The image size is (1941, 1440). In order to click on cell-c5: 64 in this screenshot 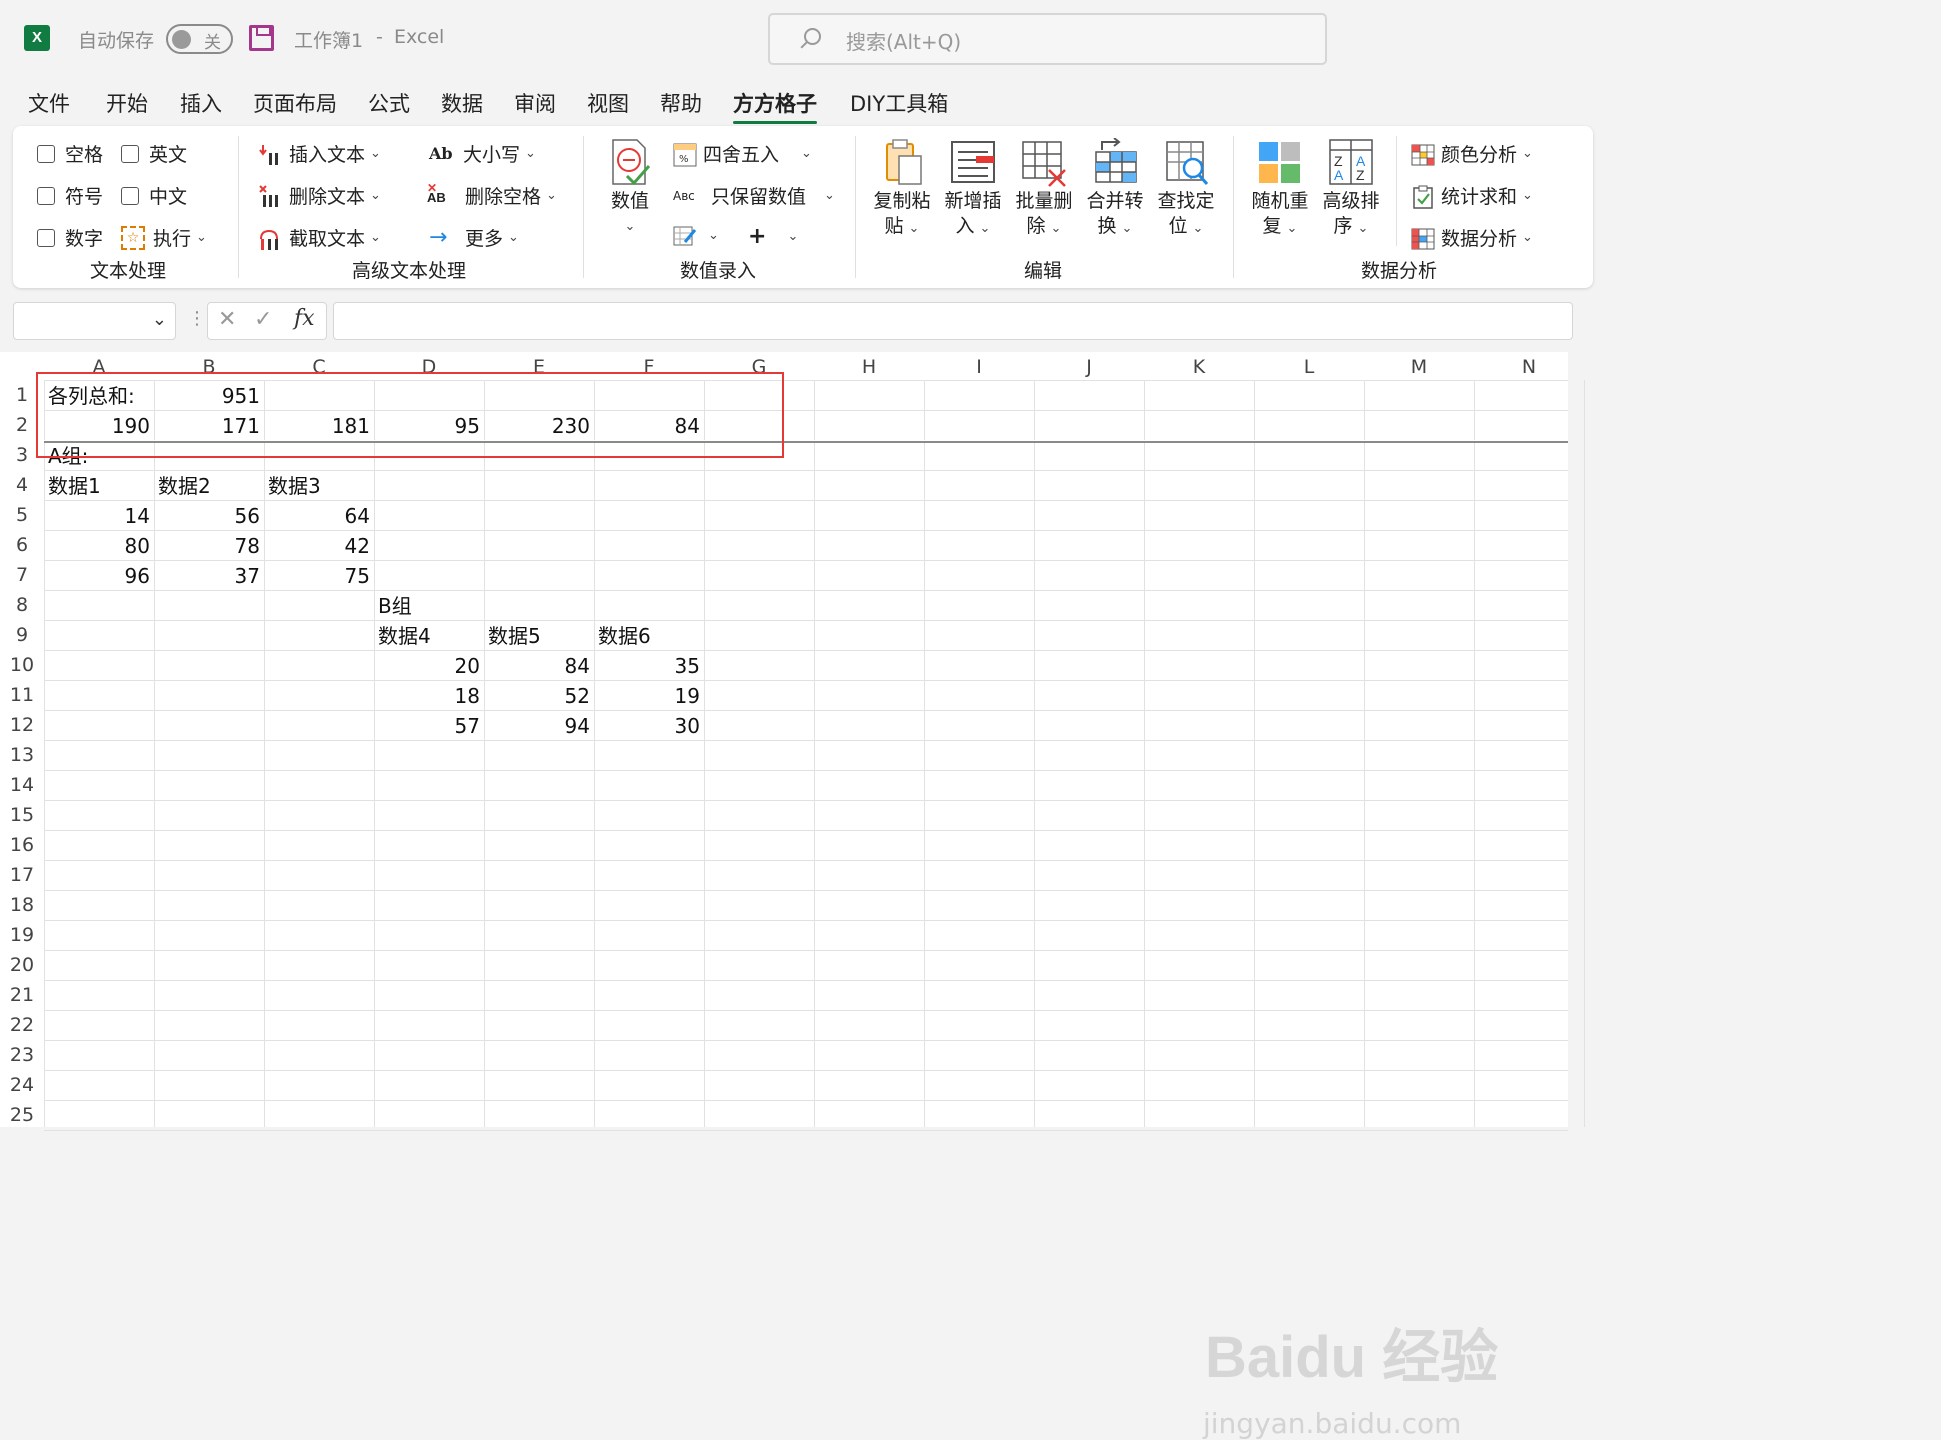, I will do `click(317, 516)`.